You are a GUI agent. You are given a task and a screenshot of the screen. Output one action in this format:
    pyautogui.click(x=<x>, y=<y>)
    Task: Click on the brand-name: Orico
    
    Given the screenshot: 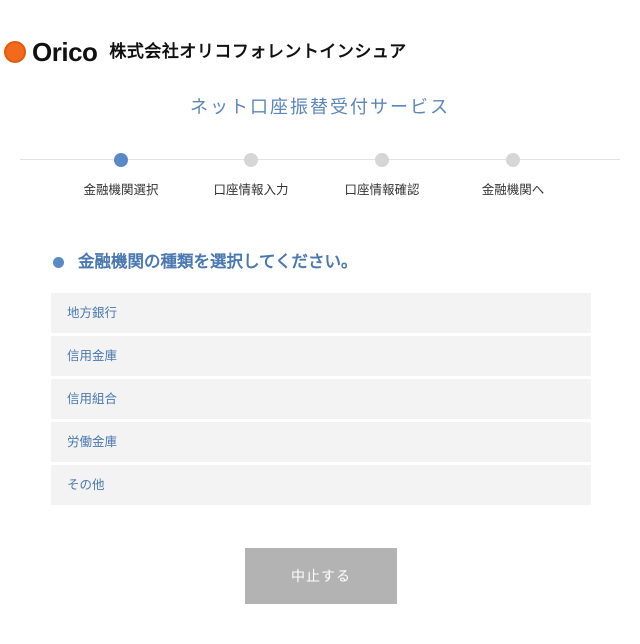 What is the action you would take?
    pyautogui.click(x=65, y=52)
    